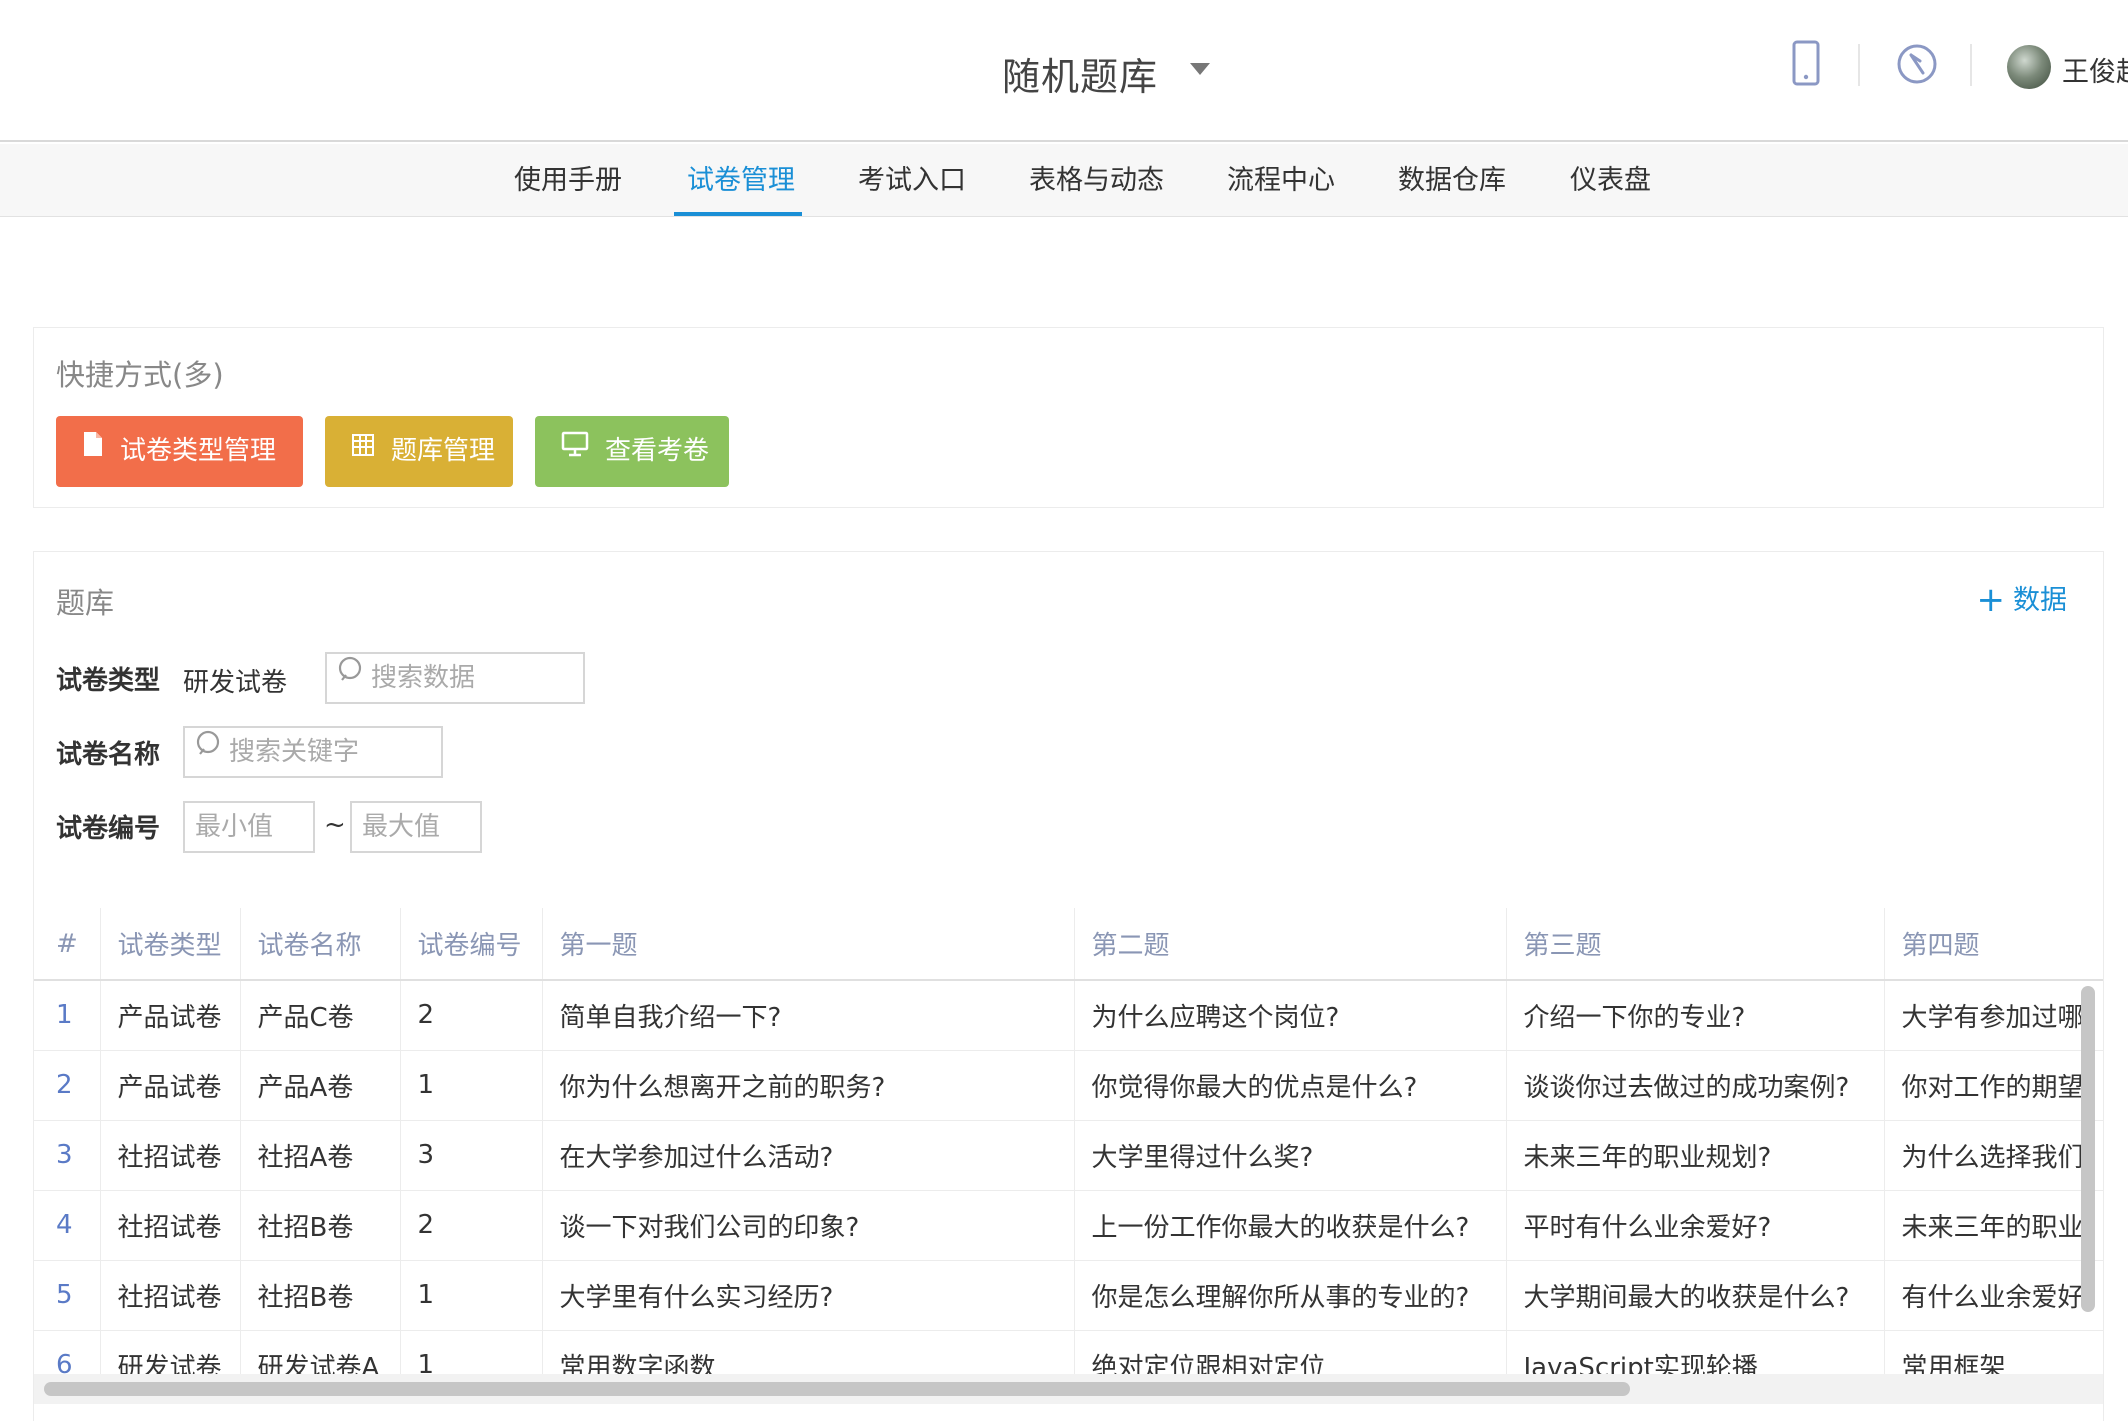 The image size is (2128, 1421). Describe the element at coordinates (108, 681) in the screenshot. I see `filter-type-label: 试卷类型` at that location.